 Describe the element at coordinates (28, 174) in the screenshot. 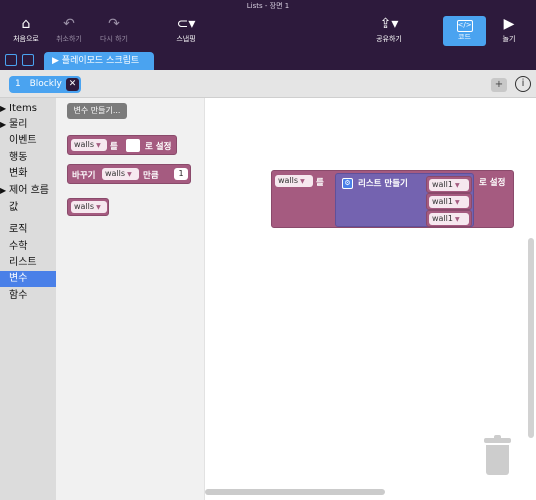

I see `toolbox-category-changes: 변화` at that location.